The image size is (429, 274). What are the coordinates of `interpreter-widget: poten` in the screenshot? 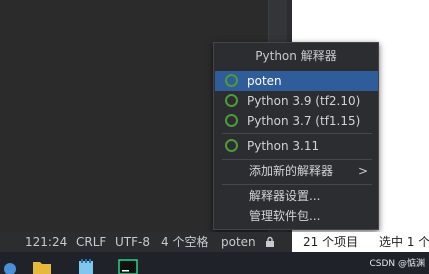 It's located at (238, 242).